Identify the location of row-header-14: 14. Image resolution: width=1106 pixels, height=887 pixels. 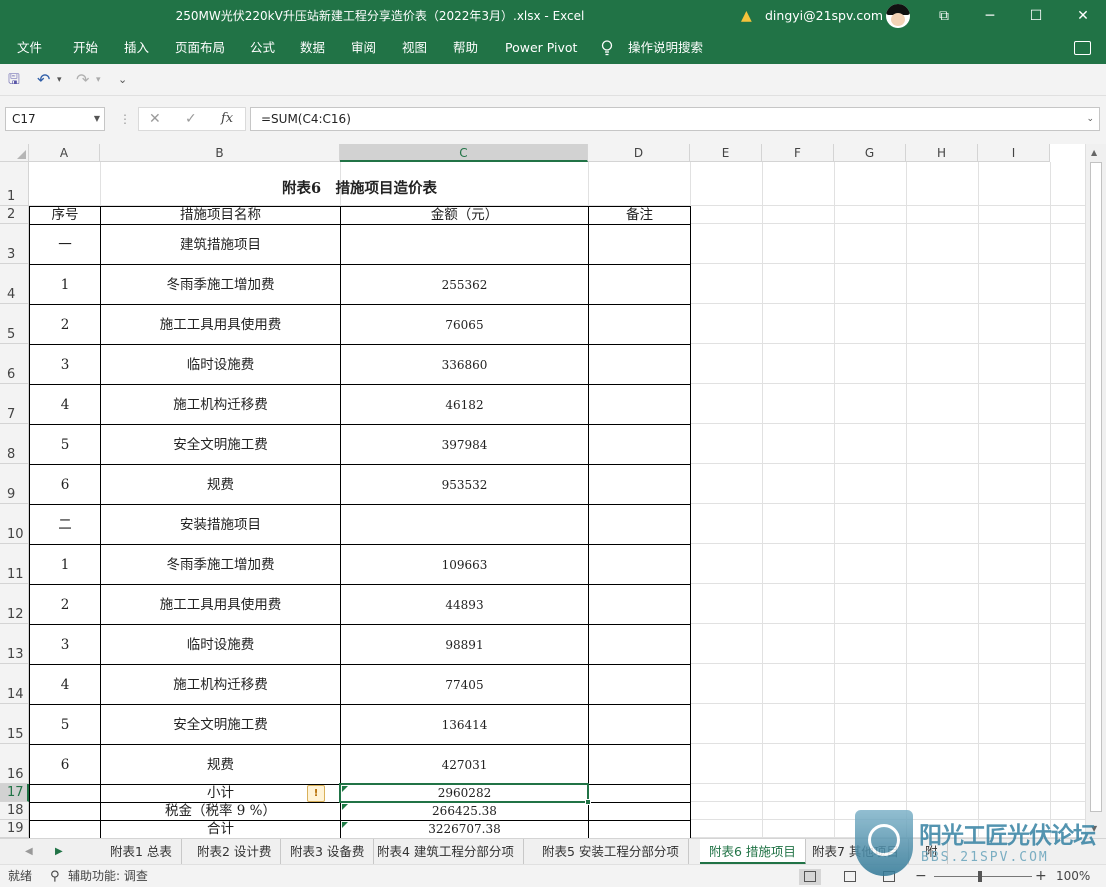
(14, 684).